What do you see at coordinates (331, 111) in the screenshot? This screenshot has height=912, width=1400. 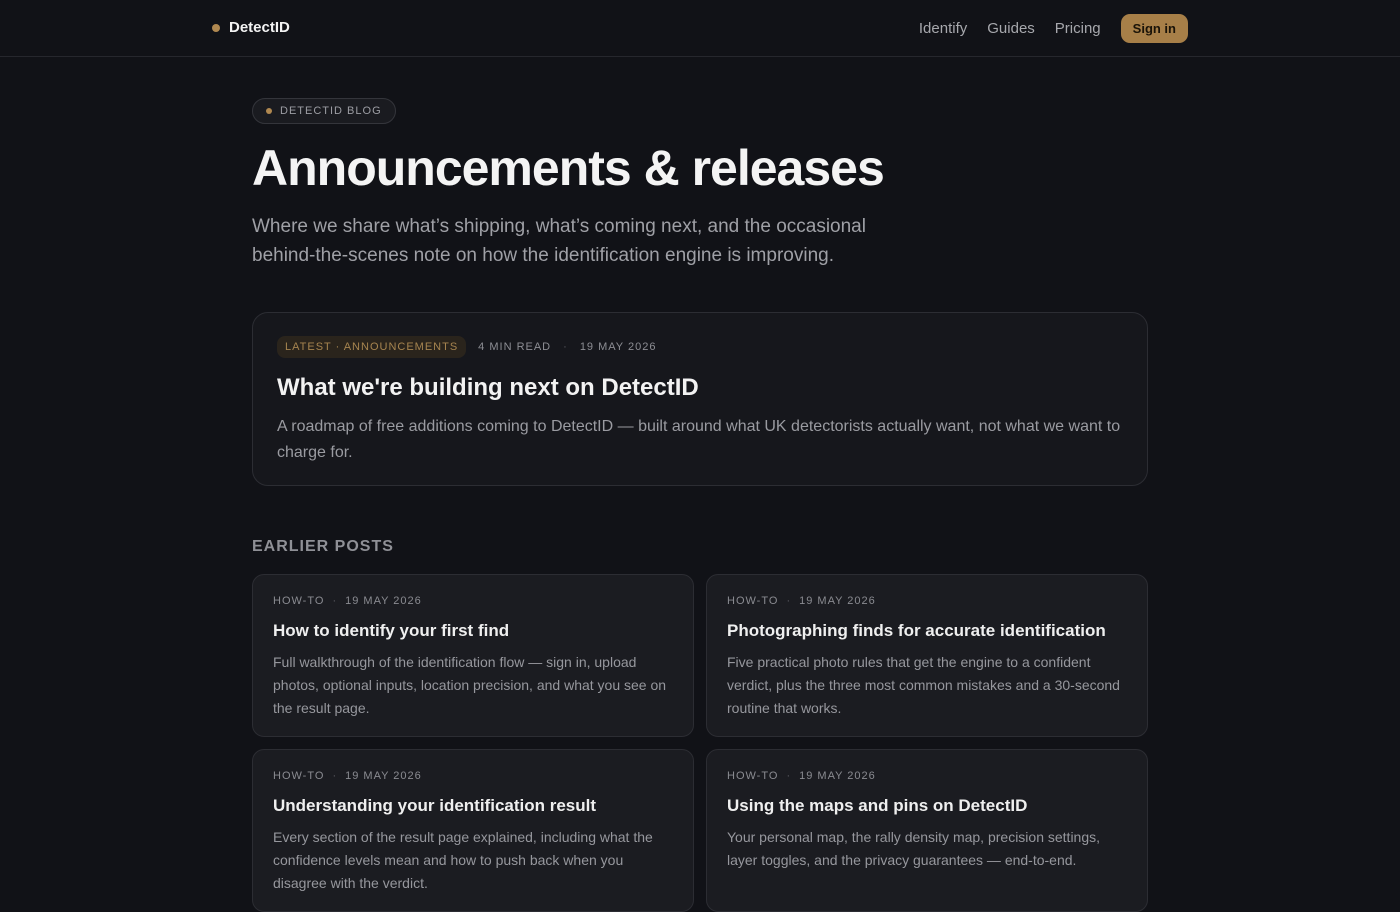 I see `pill-label: DETECTID BLOG` at bounding box center [331, 111].